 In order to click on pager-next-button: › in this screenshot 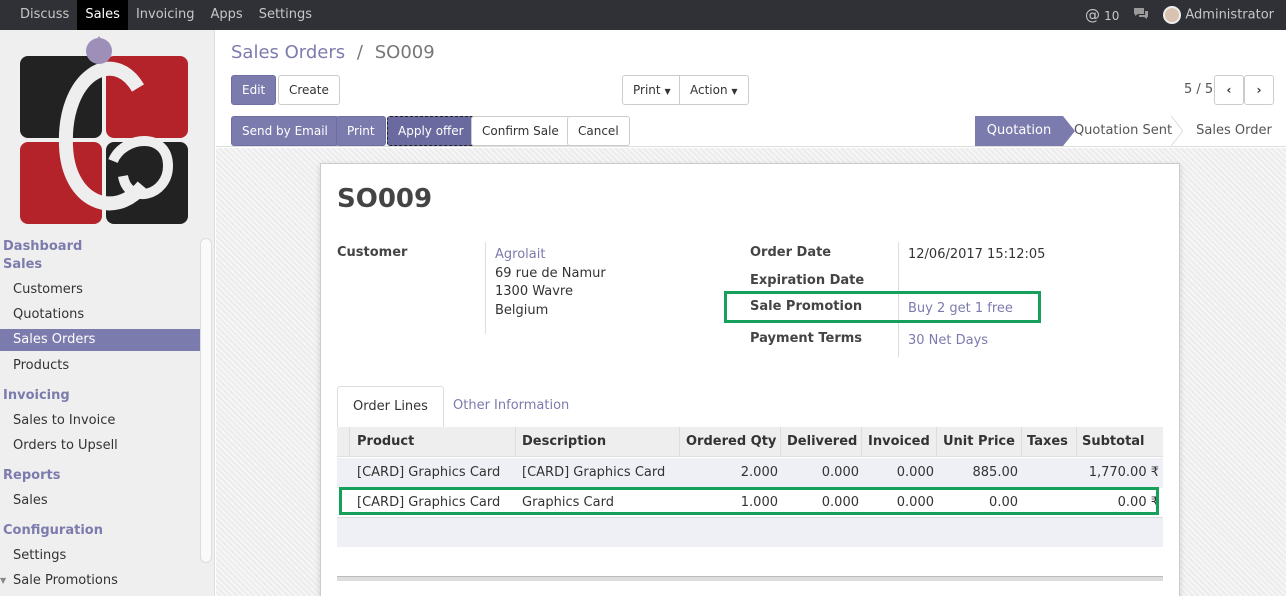, I will do `click(1259, 90)`.